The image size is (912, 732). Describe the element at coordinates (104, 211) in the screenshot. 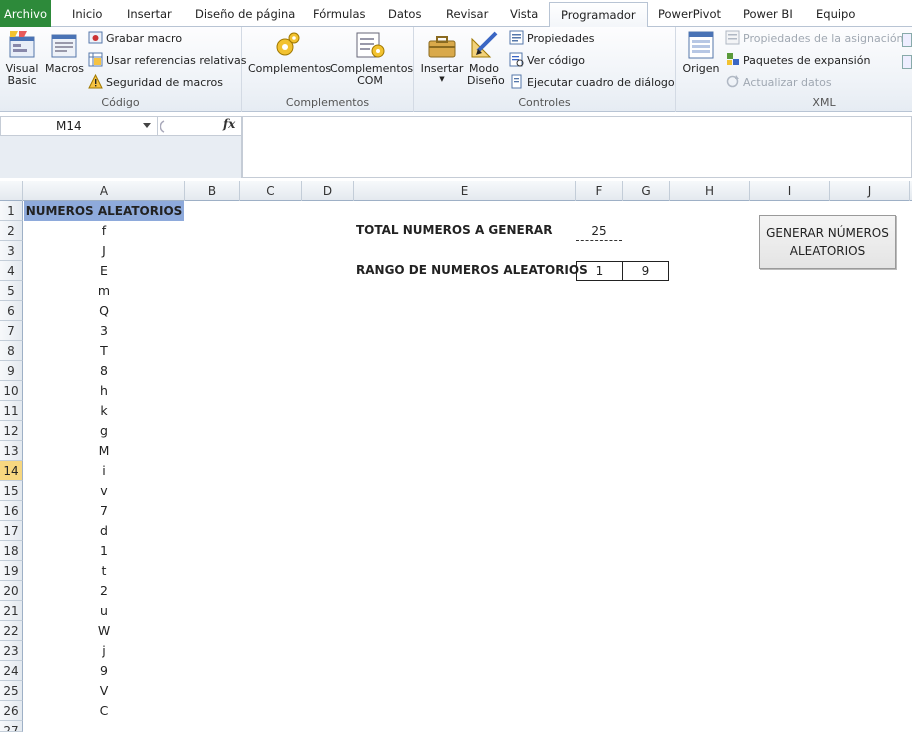

I see `cell-a1-header: NUMEROS ALEATORIOS` at that location.